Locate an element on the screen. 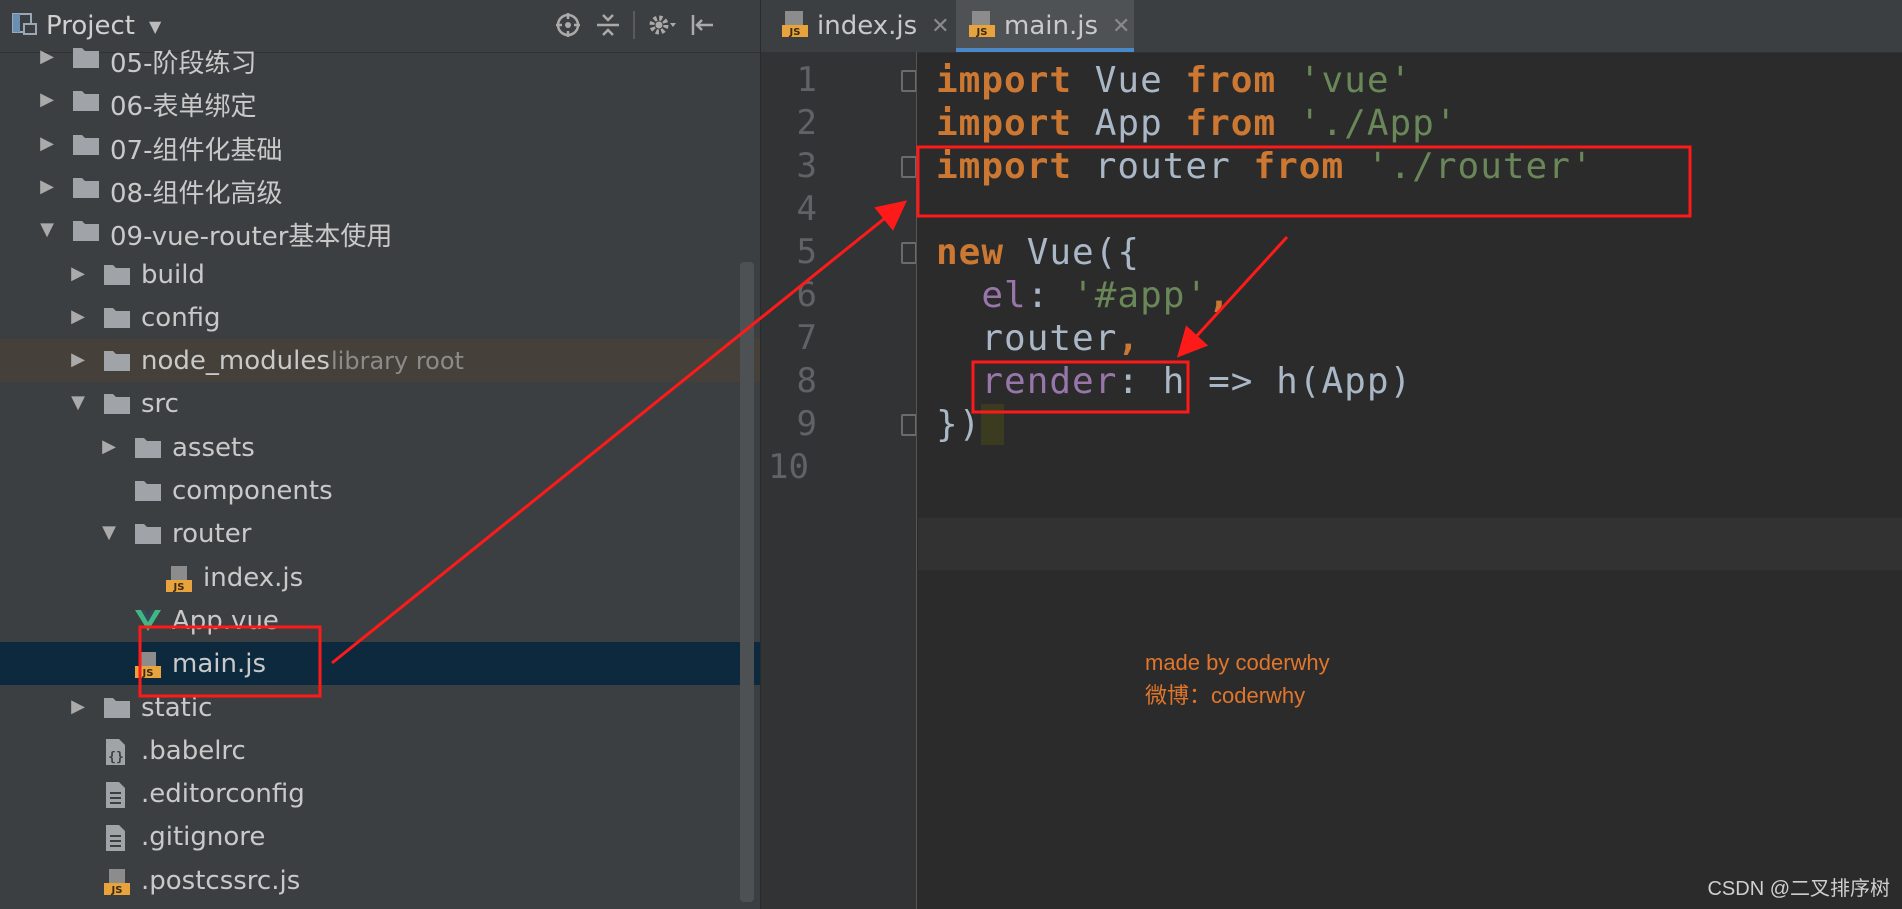 The height and width of the screenshot is (909, 1902). config-file-icon: {} is located at coordinates (117, 751).